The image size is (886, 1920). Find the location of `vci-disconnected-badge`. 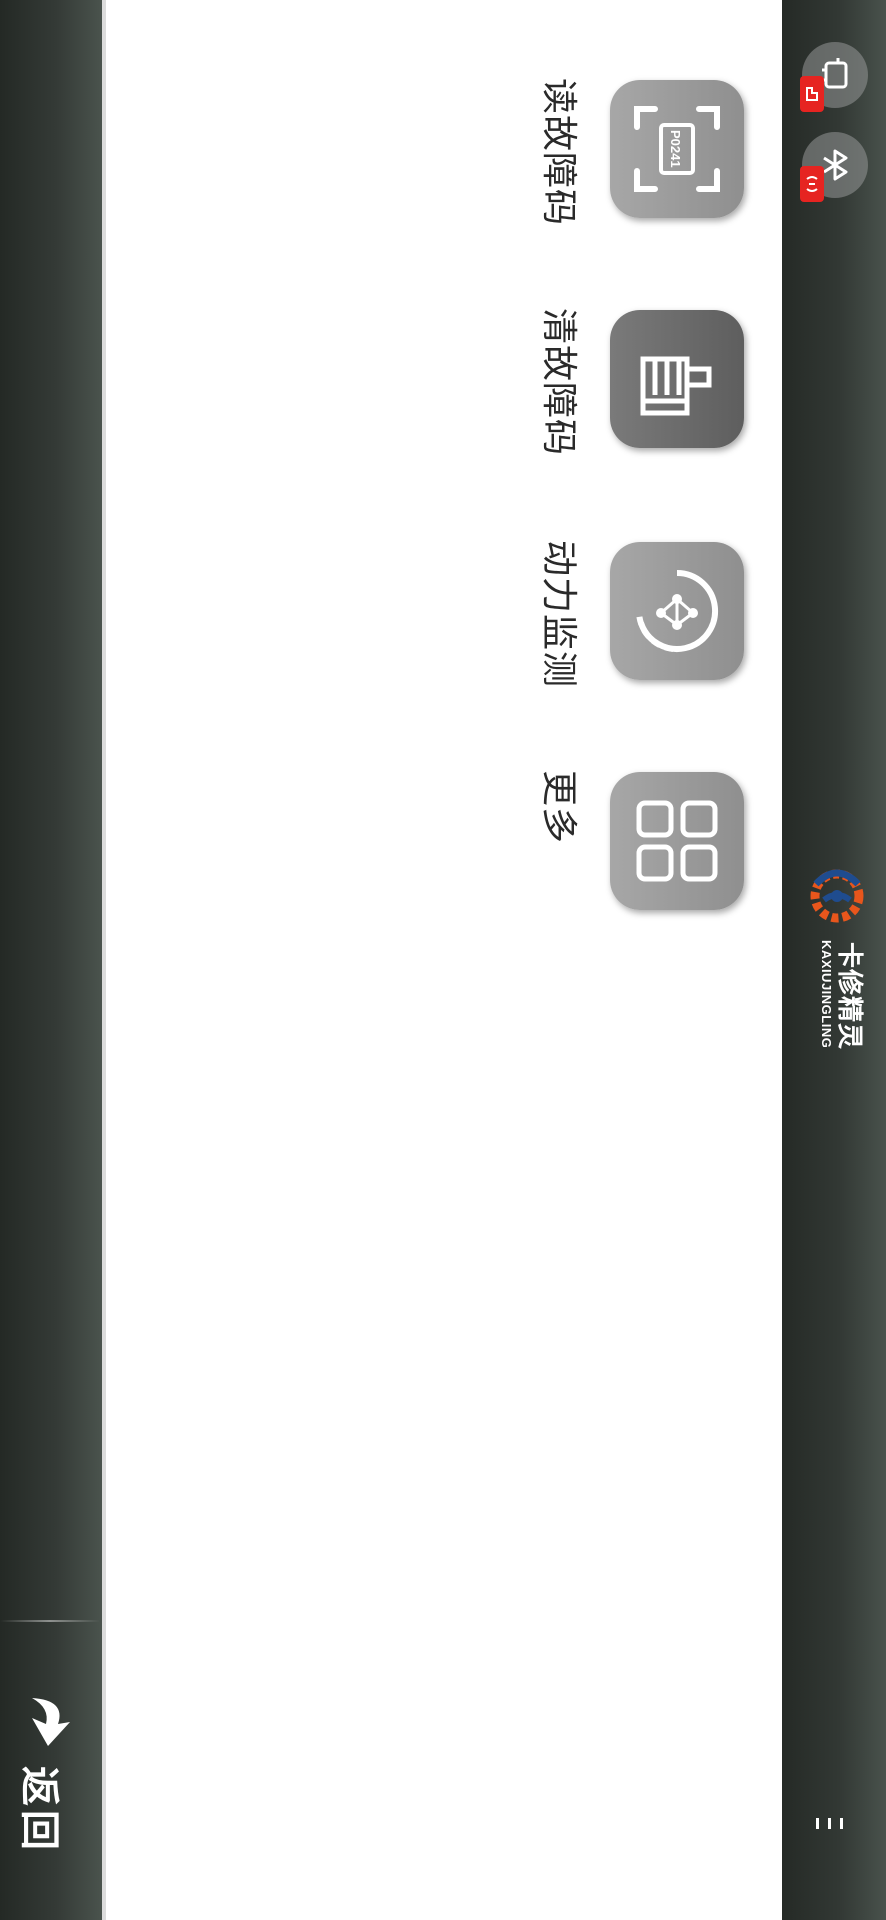

vci-disconnected-badge is located at coordinates (812, 94).